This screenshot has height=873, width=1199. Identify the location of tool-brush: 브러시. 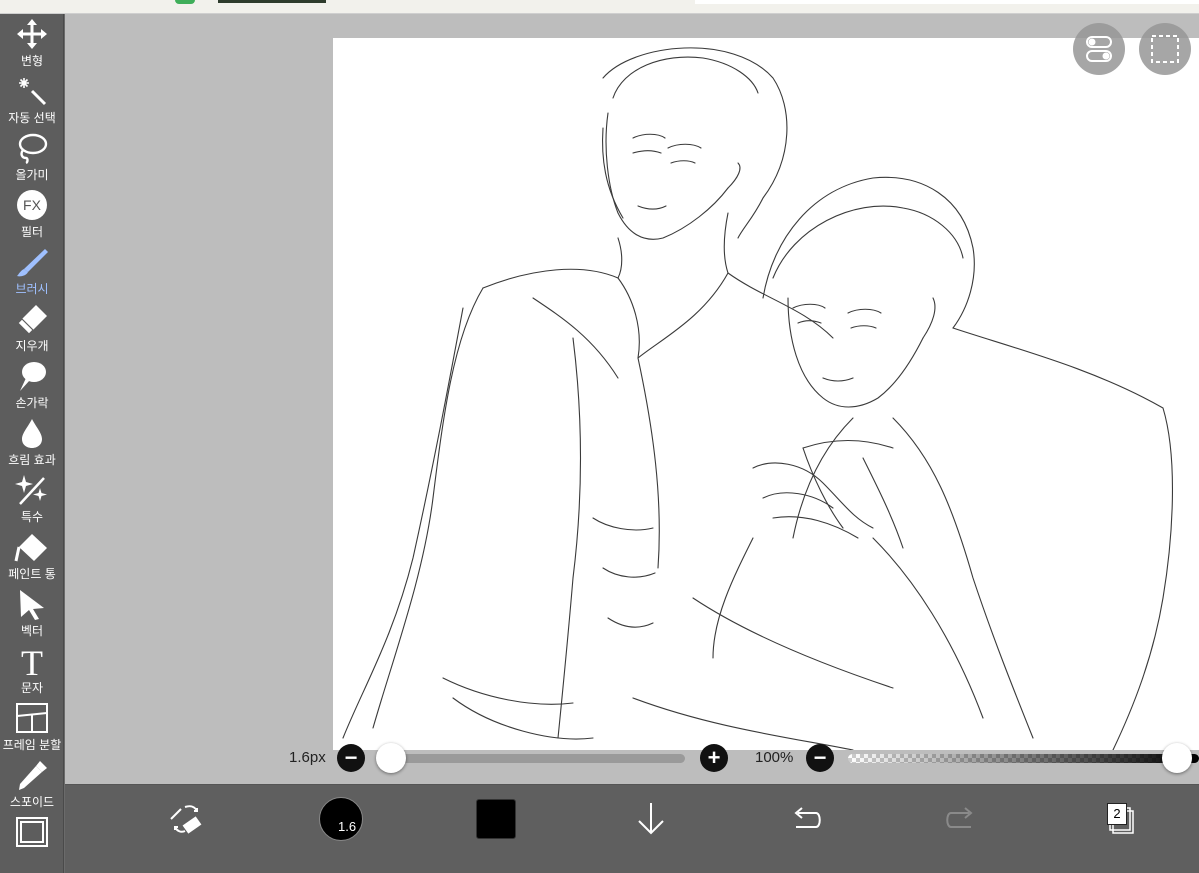
(32, 270).